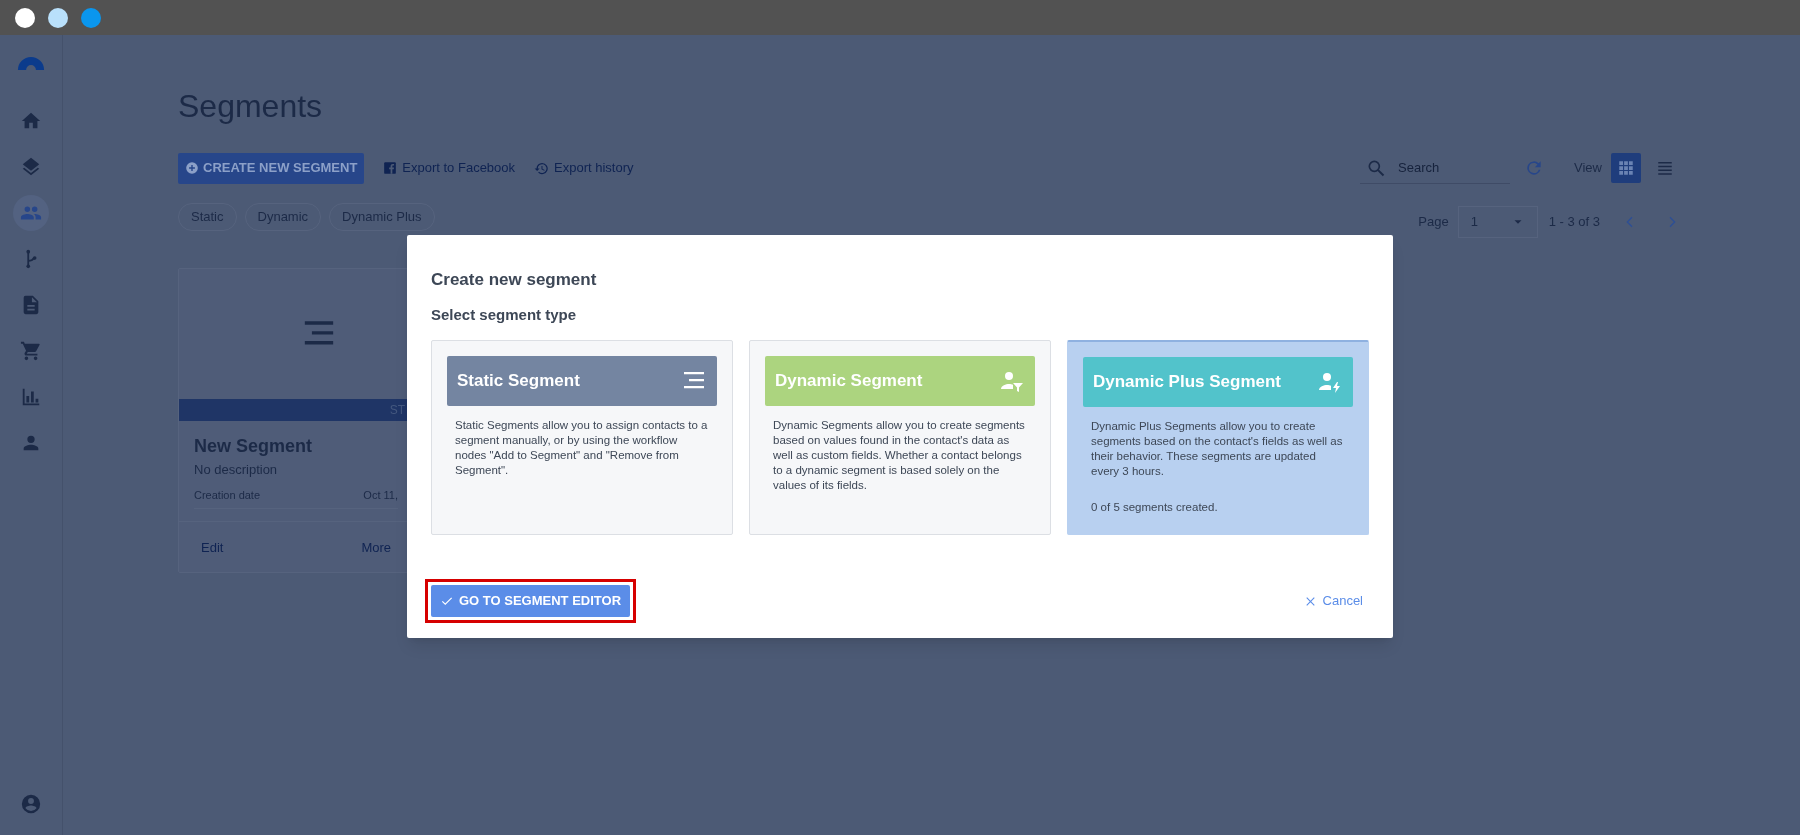 The height and width of the screenshot is (835, 1800). I want to click on account-icon, so click(31, 804).